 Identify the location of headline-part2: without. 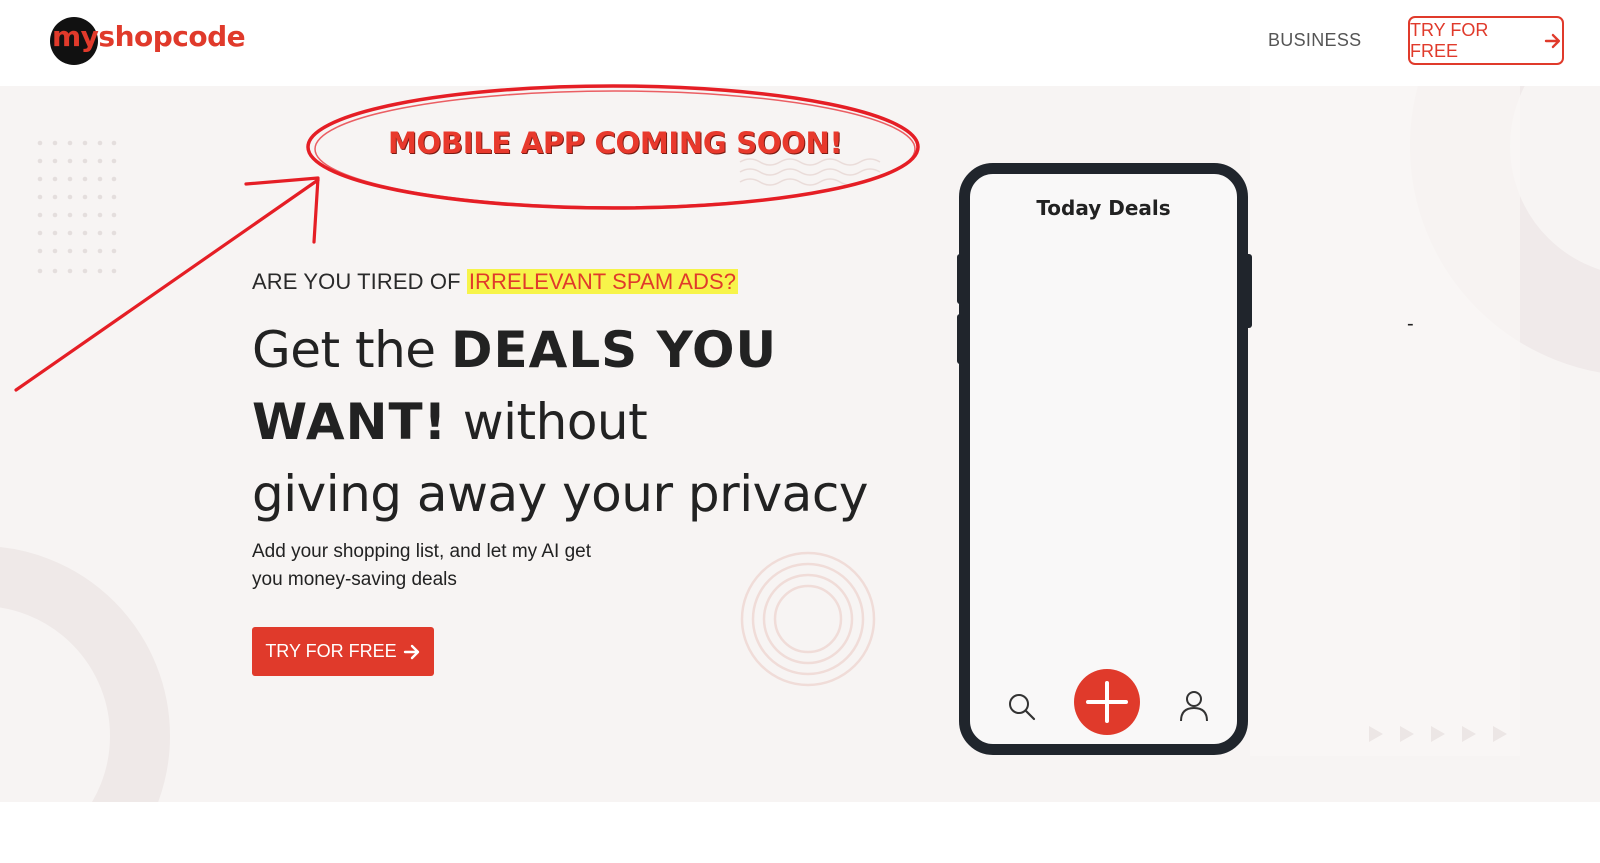
(547, 422).